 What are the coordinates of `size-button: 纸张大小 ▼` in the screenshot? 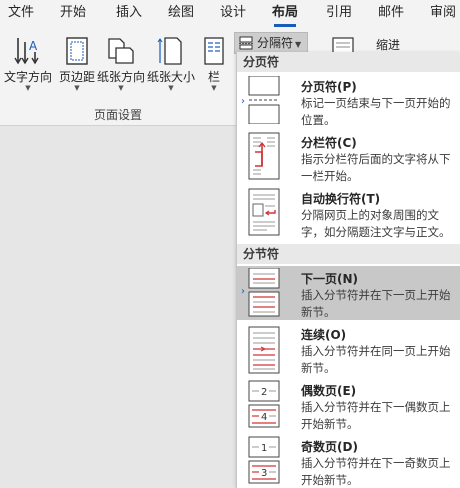 It's located at (171, 63).